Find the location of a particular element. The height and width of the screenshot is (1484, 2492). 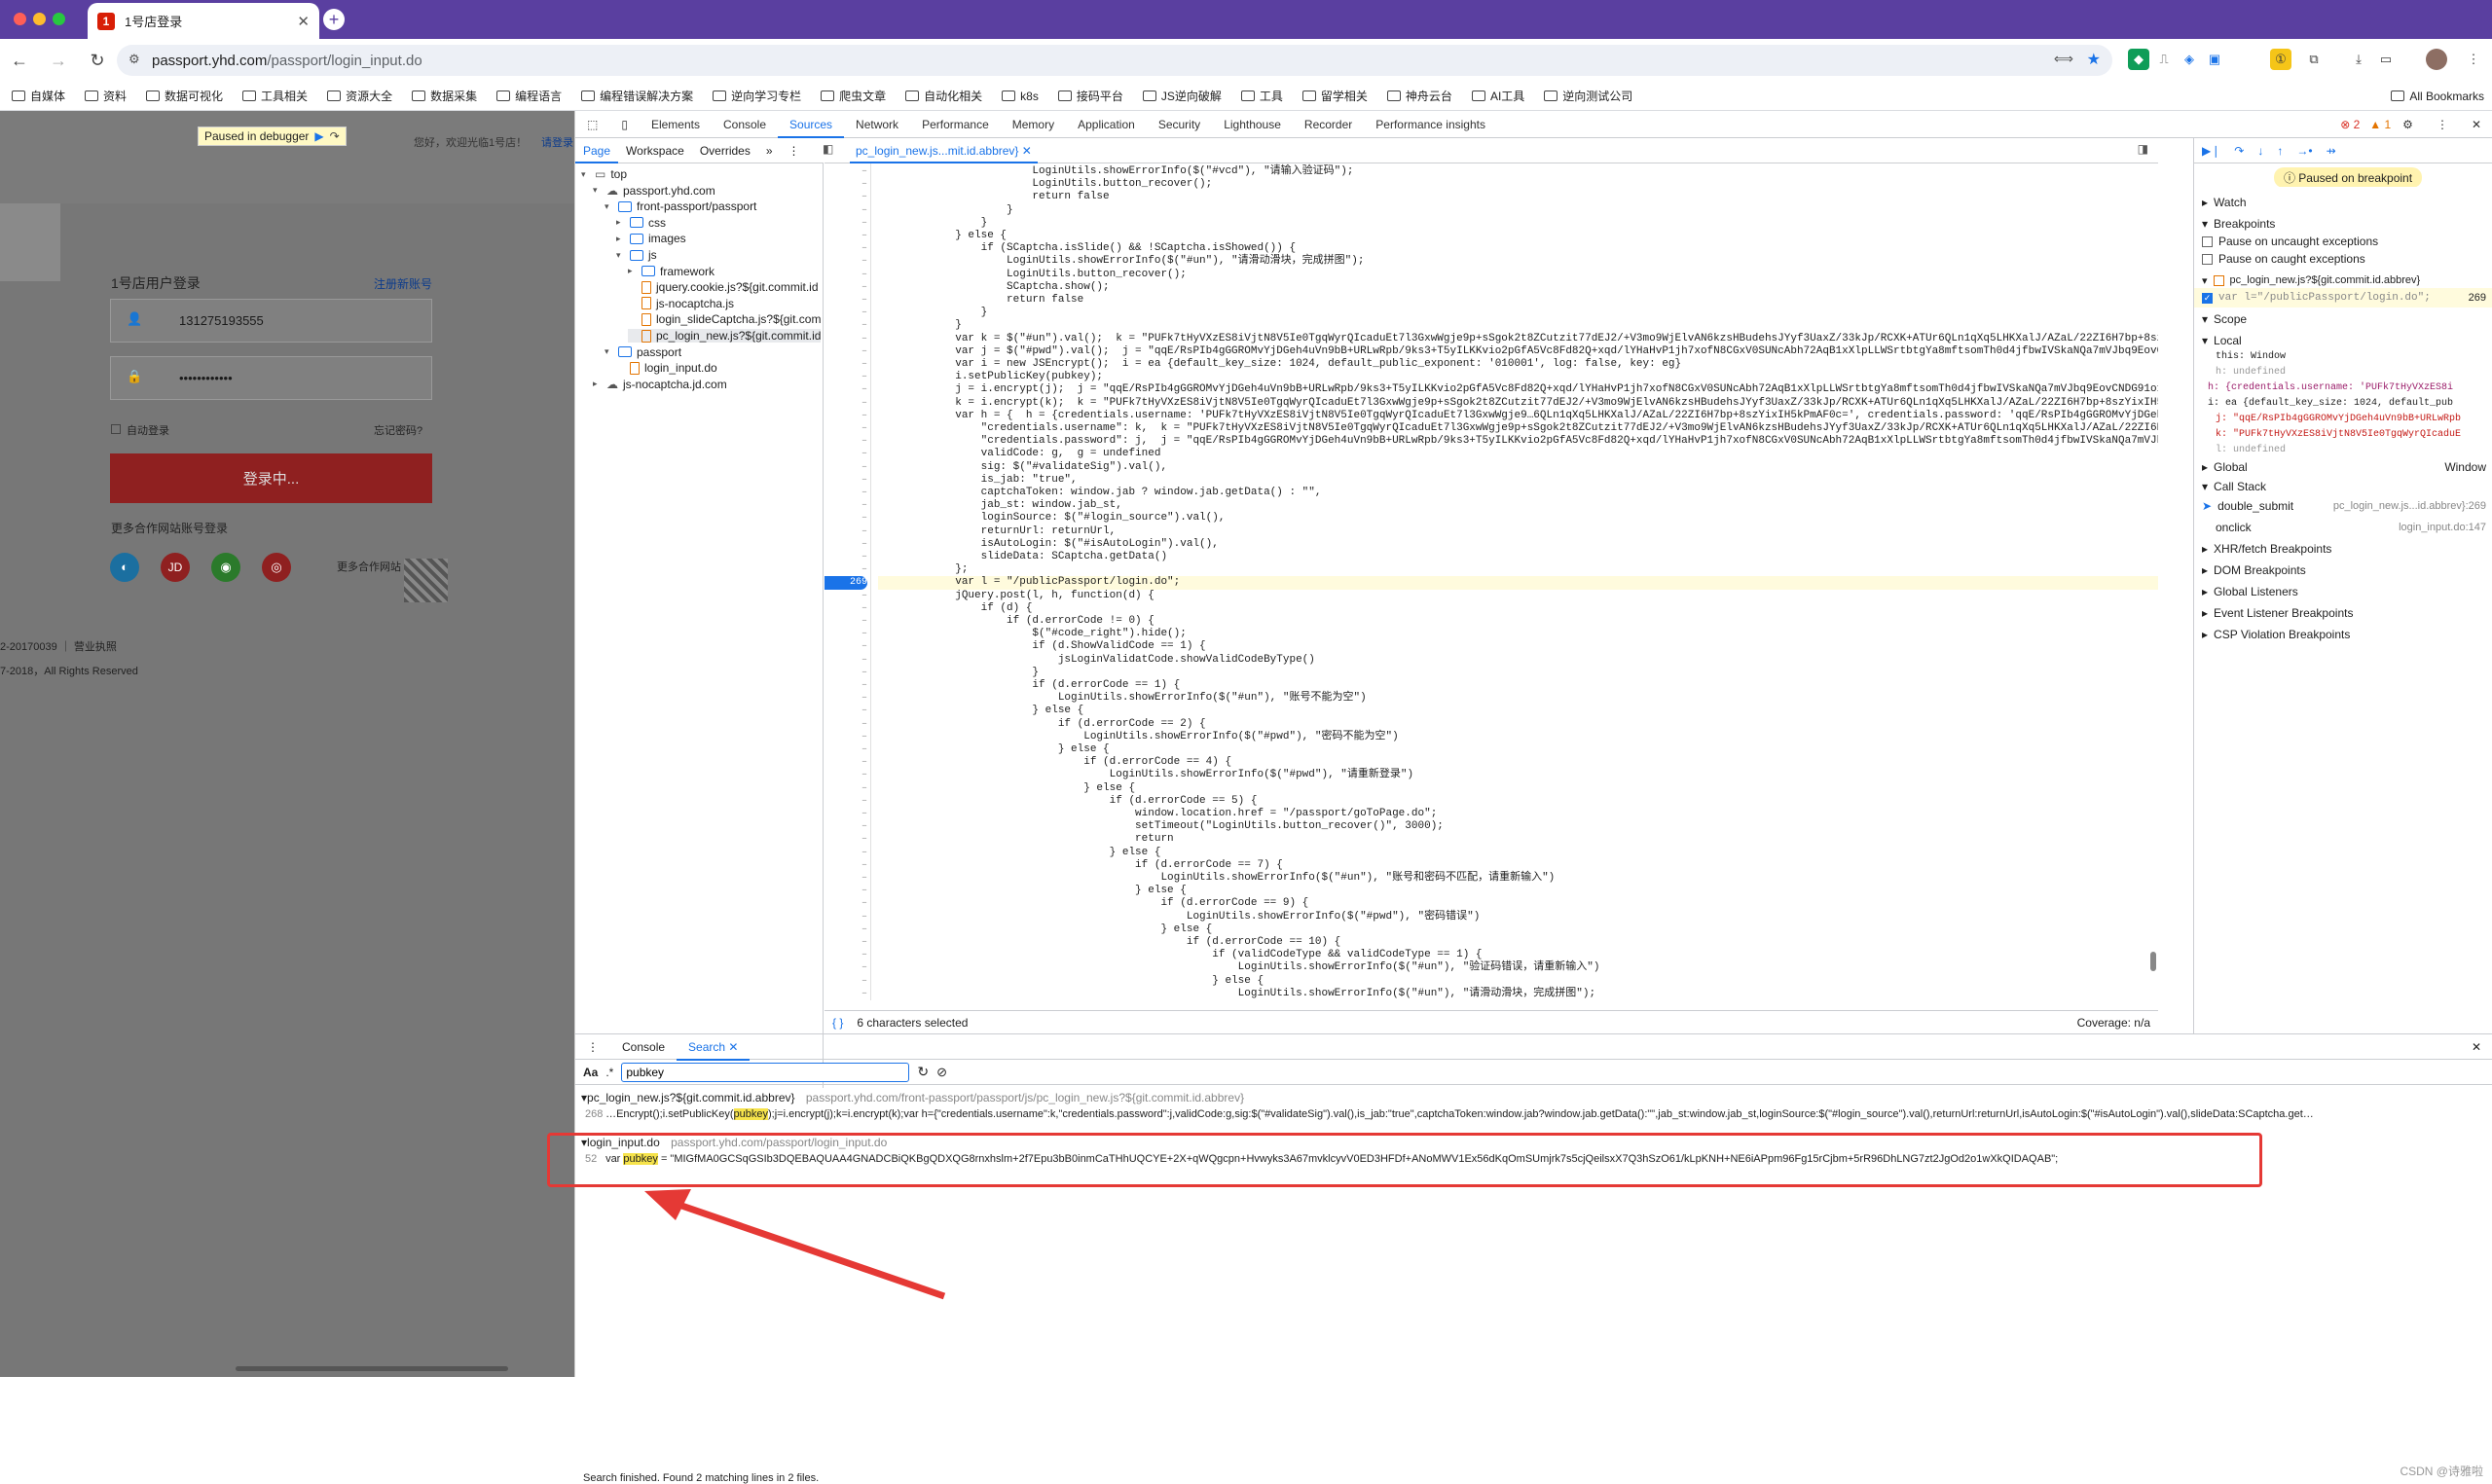

code-line: SCaptcha.show(); is located at coordinates (994, 288).